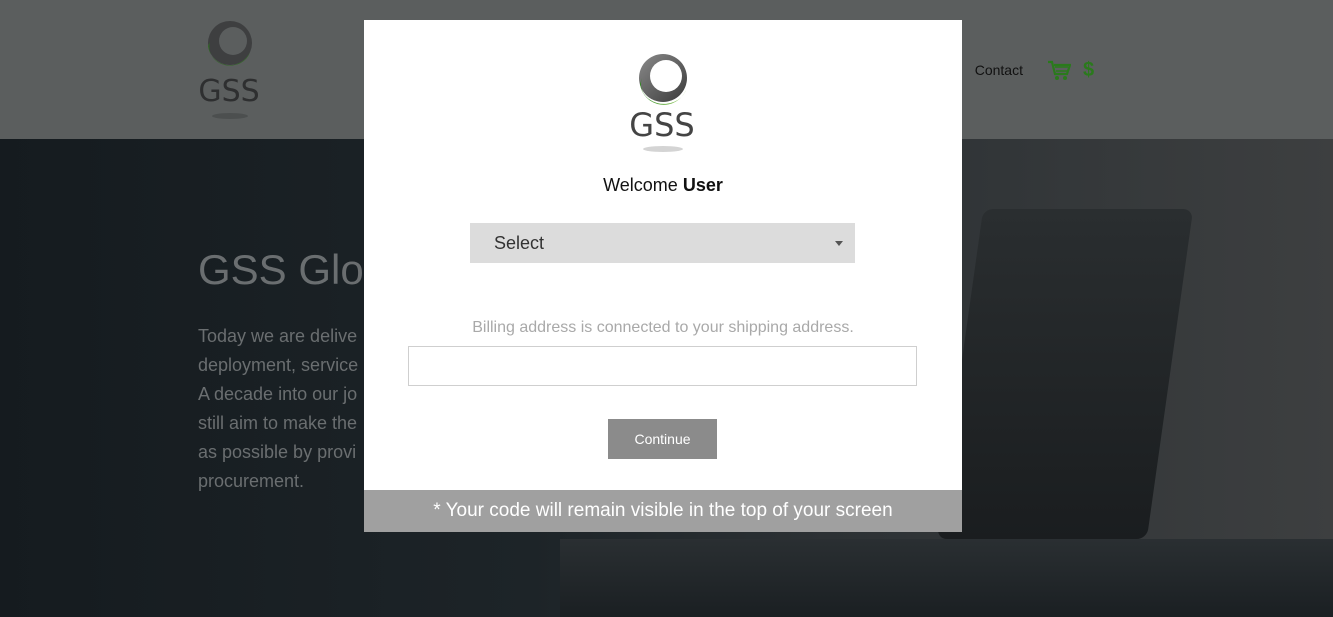 The image size is (1333, 617). I want to click on address-field, so click(662, 366).